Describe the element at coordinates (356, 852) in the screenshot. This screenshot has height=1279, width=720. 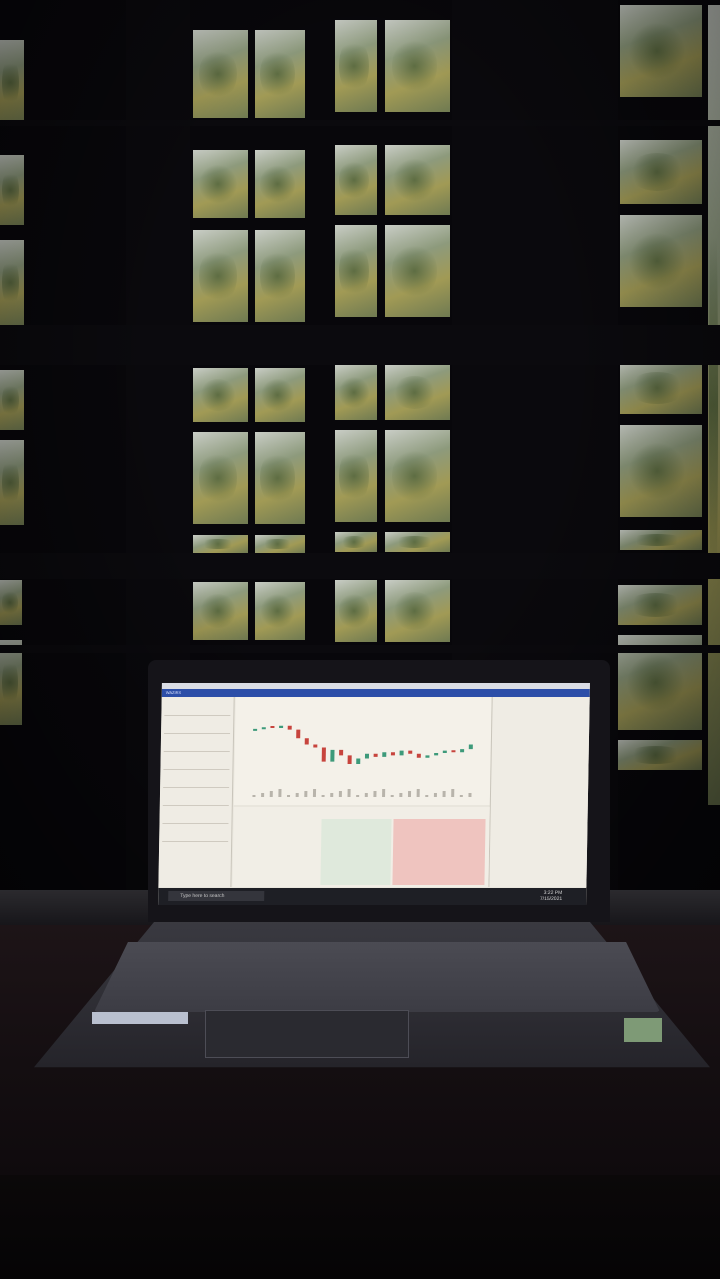
I see `order-book-bids` at that location.